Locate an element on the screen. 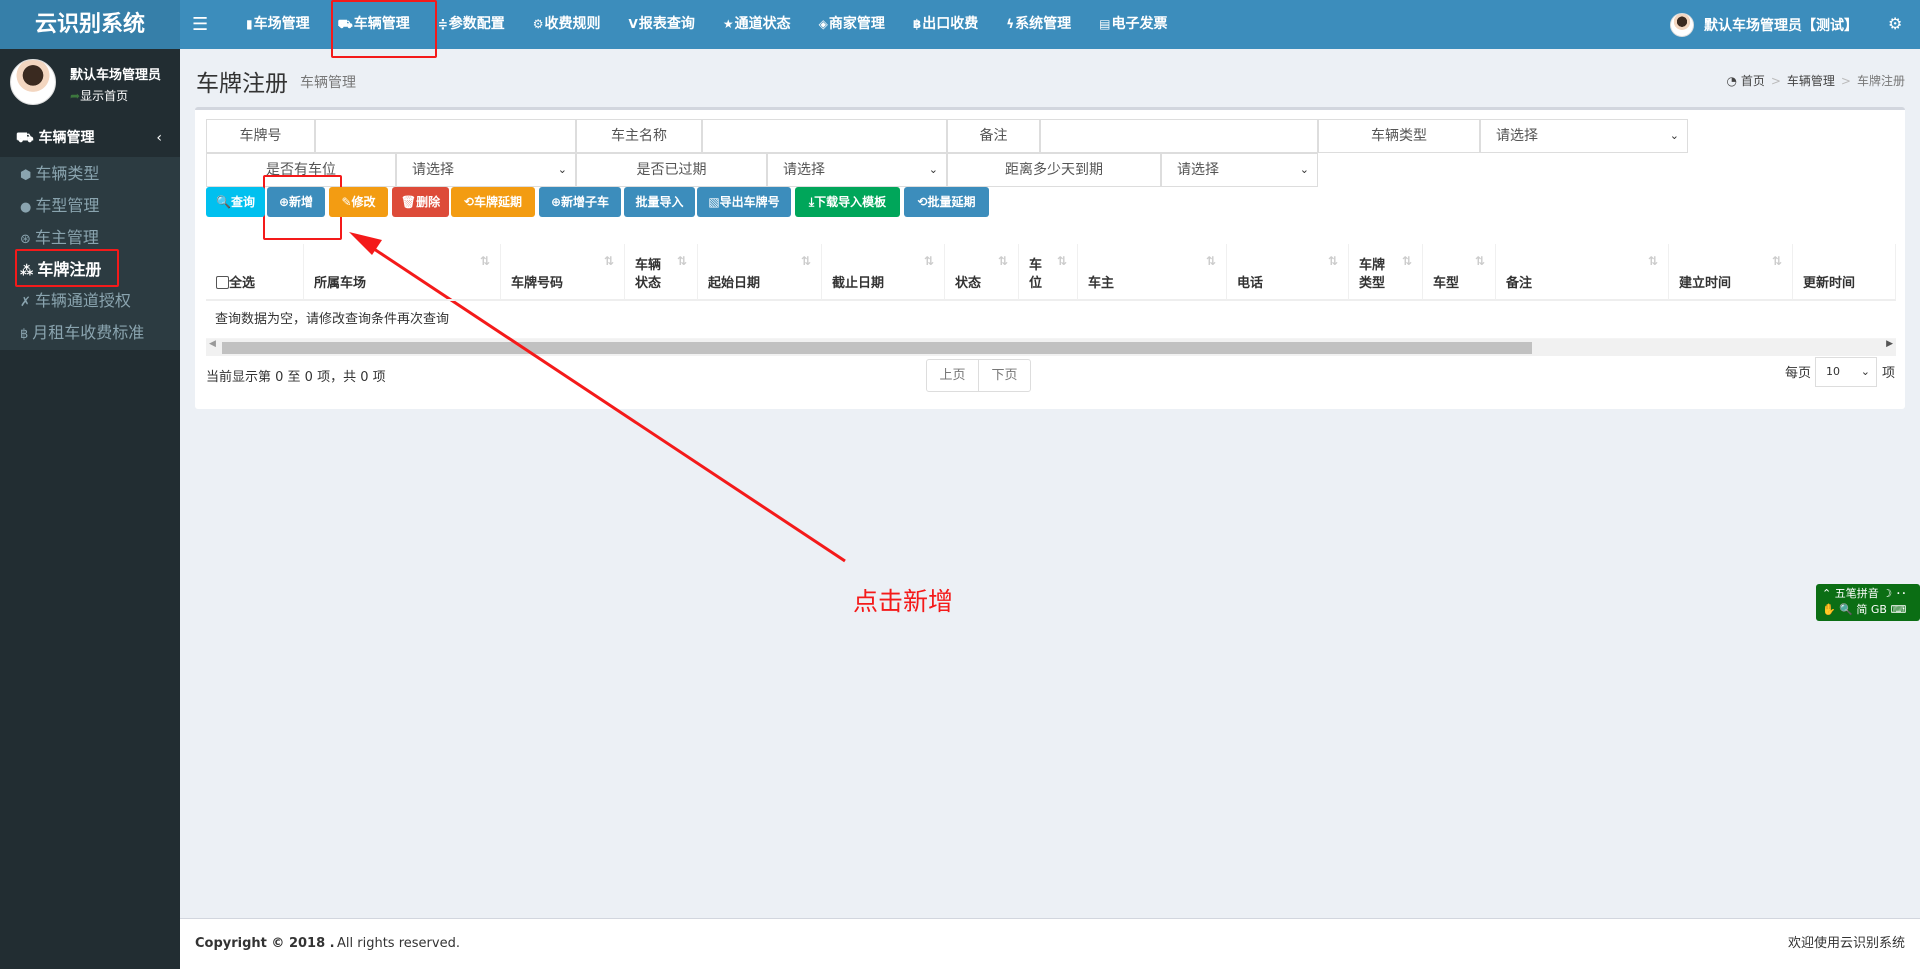  column-header: 车 位 ⇅ is located at coordinates (1048, 272).